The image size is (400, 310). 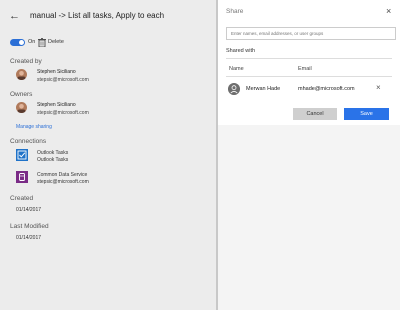 What do you see at coordinates (366, 114) in the screenshot?
I see `save-button: Save` at bounding box center [366, 114].